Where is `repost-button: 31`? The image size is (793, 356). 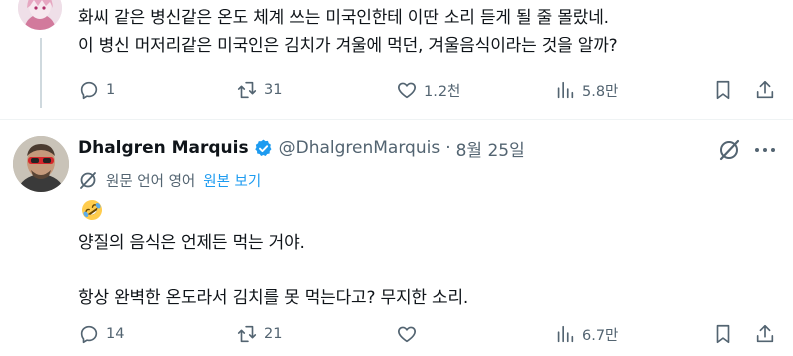
repost-button: 31 is located at coordinates (259, 90).